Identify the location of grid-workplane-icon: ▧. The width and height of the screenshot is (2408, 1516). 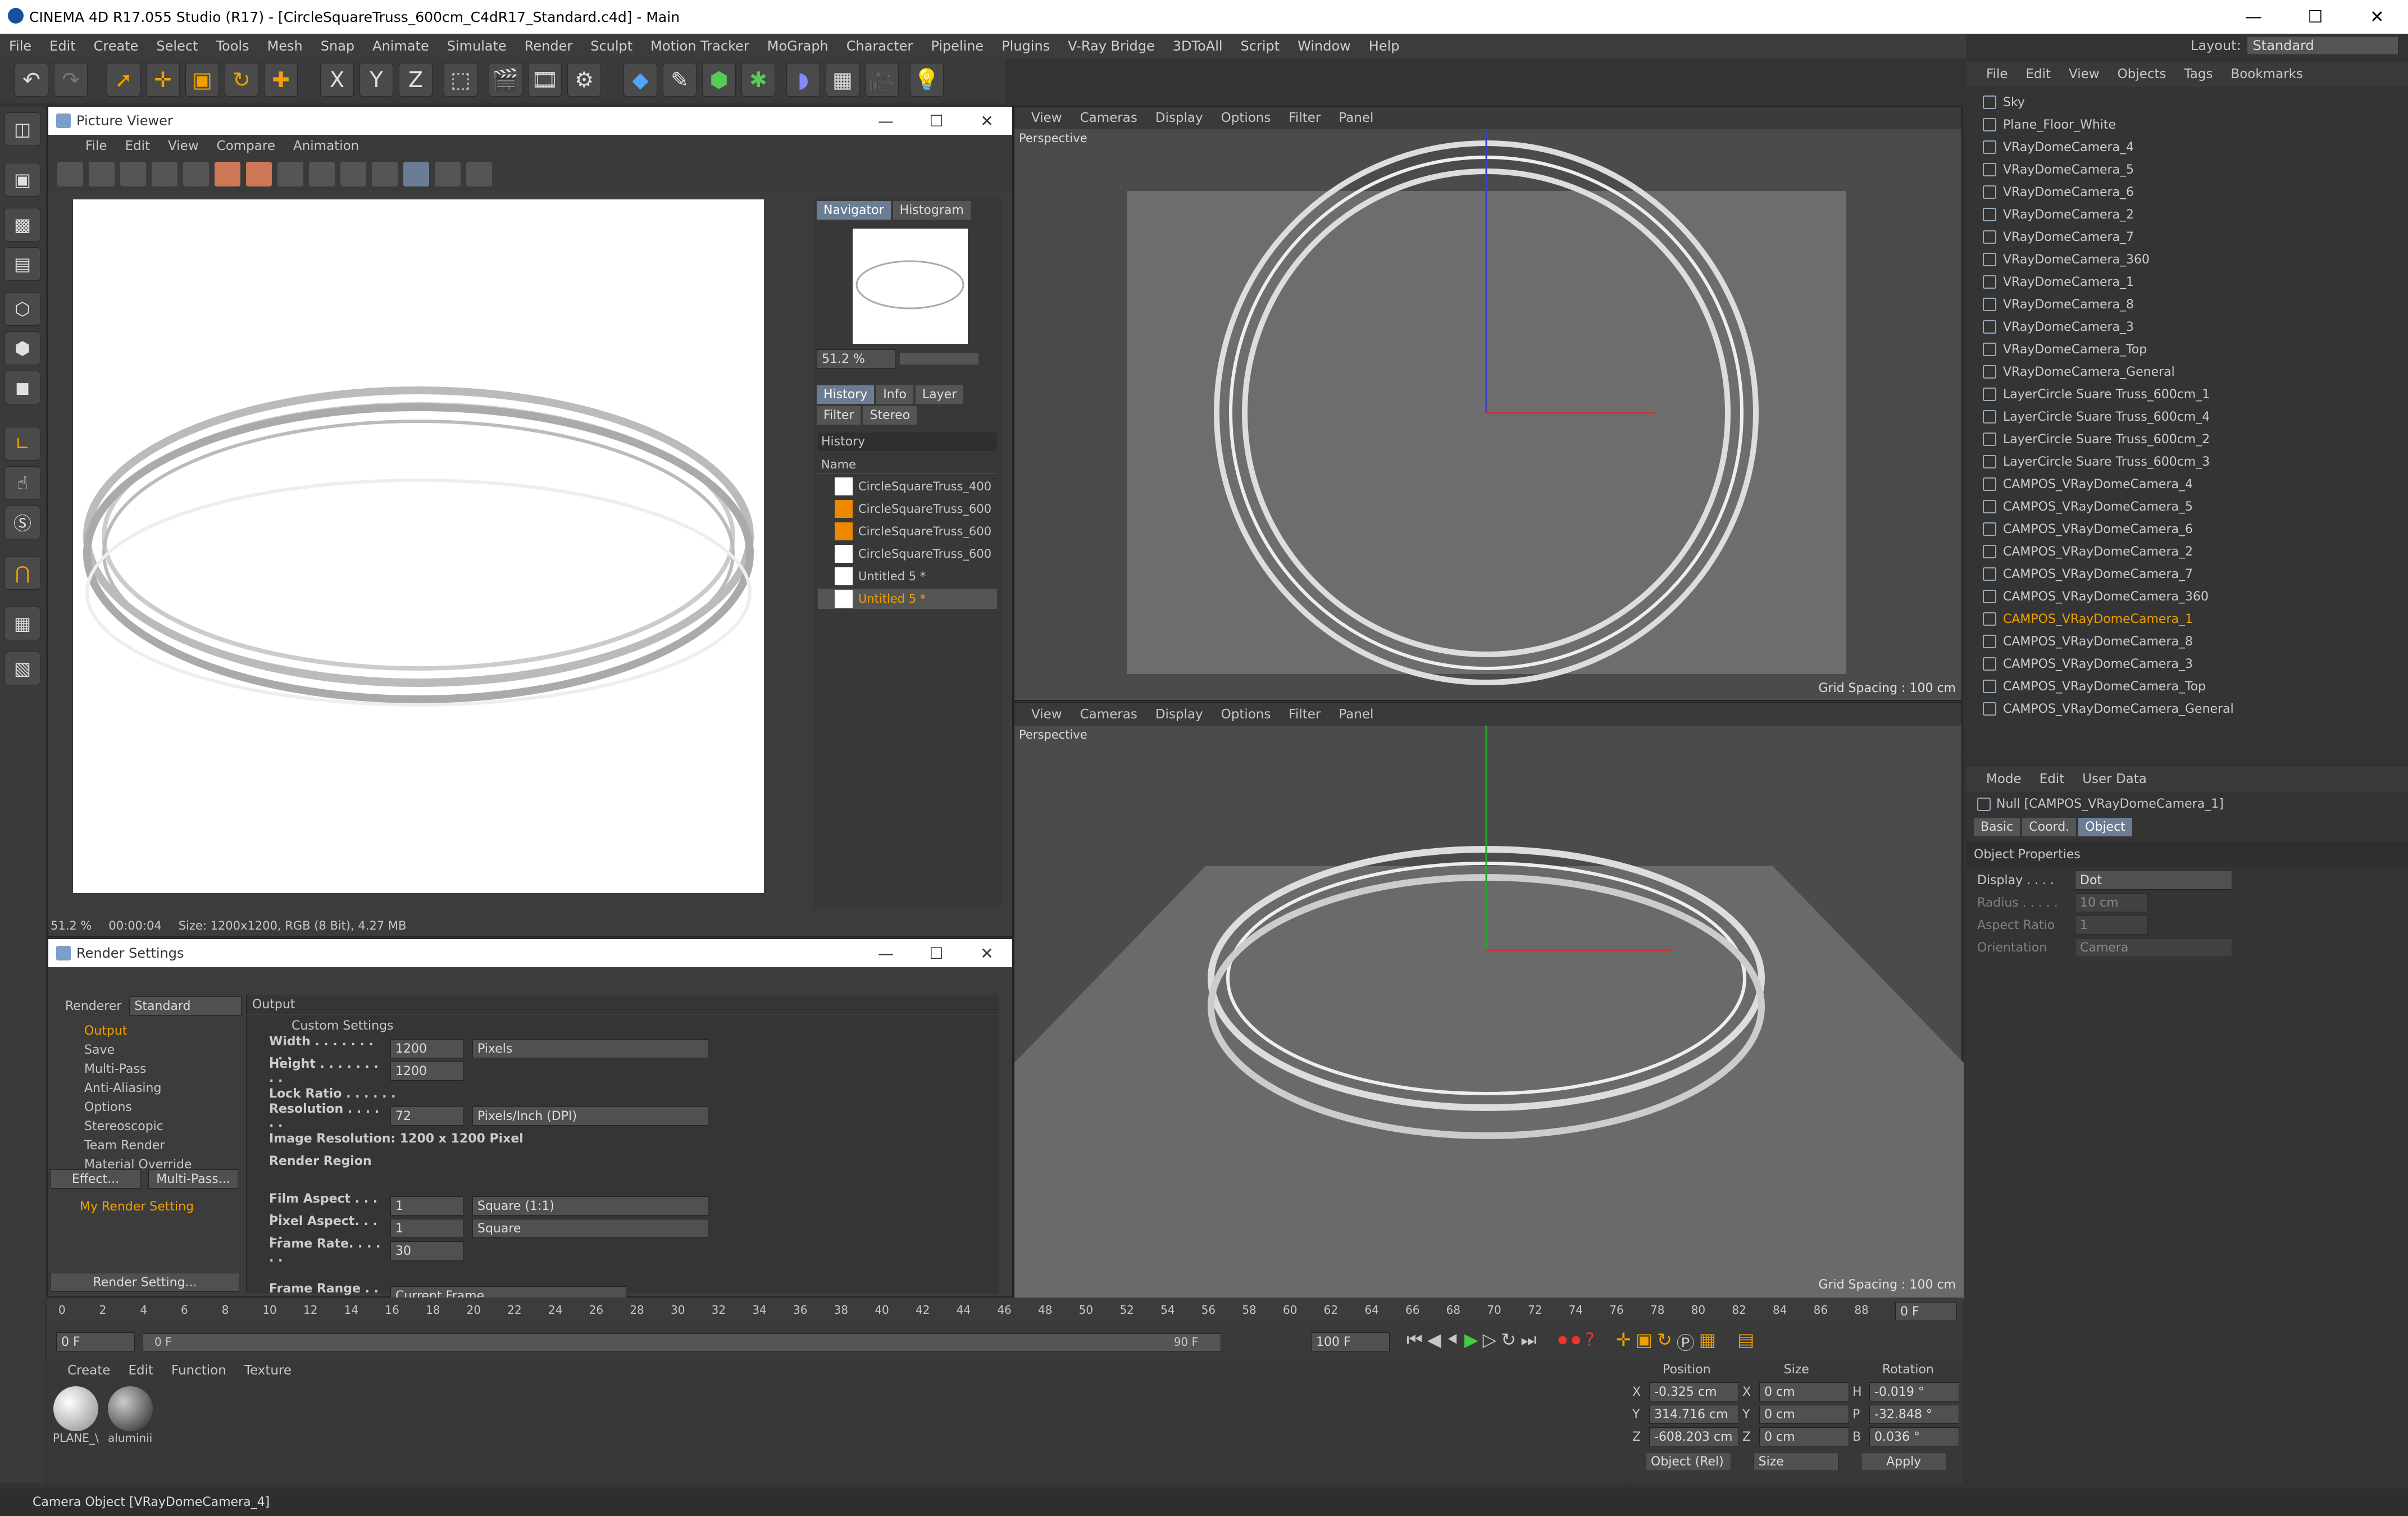
(22, 668).